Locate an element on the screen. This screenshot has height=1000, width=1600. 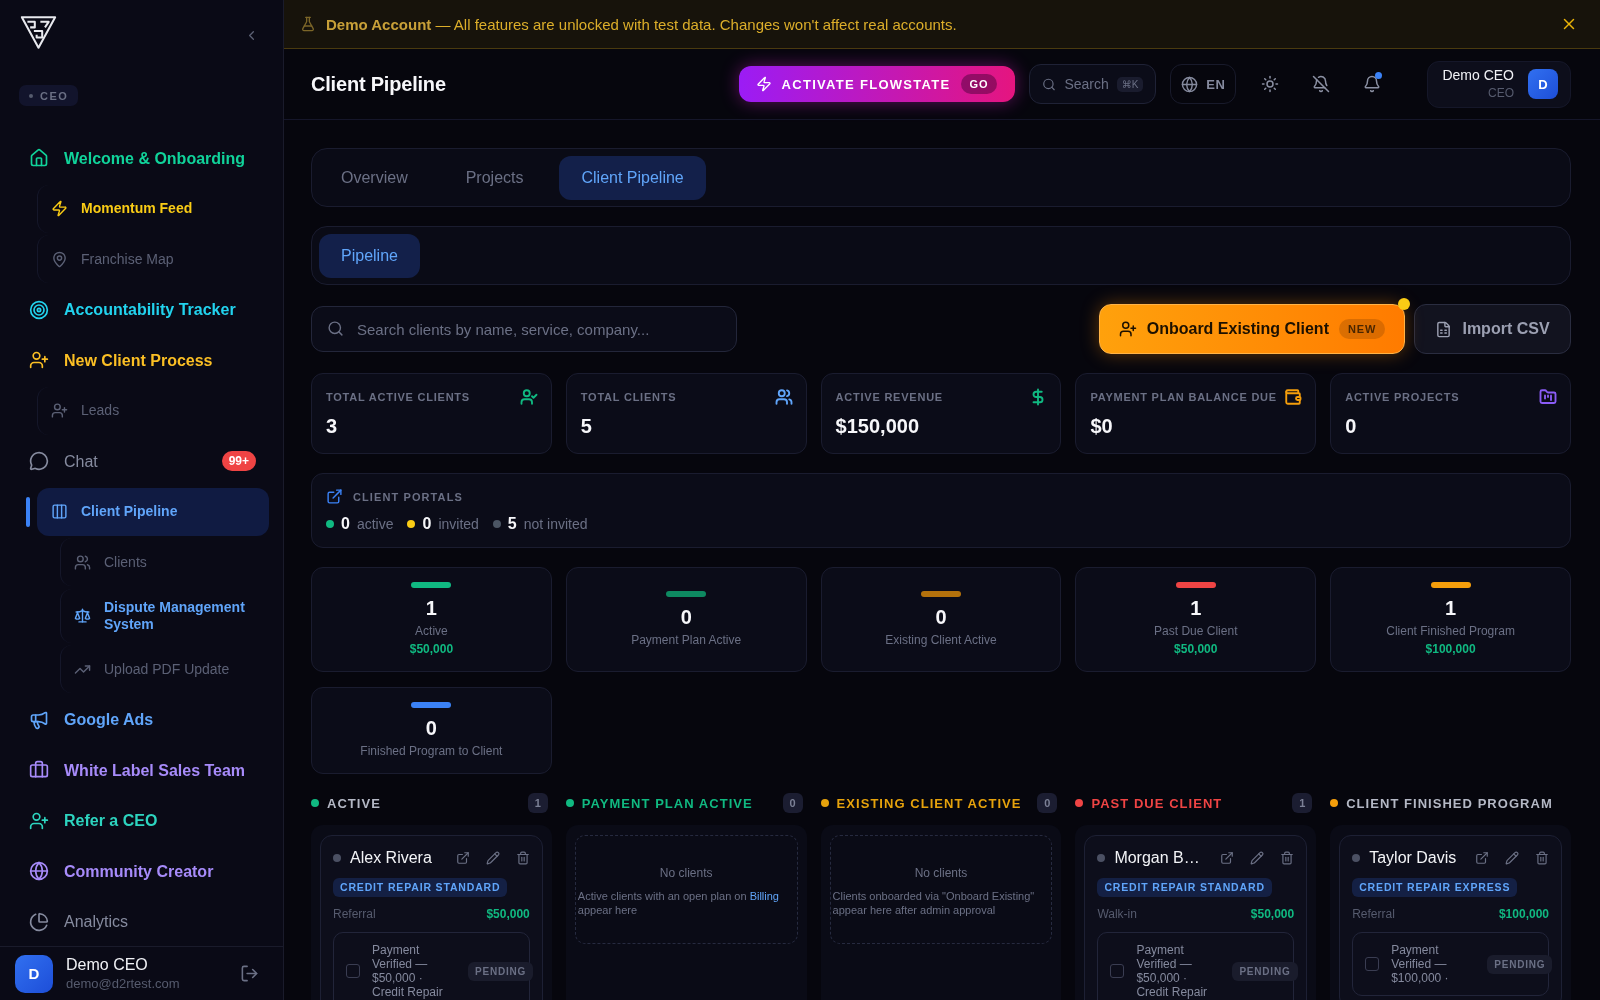
sidebar-item: Community Creator is located at coordinates (141, 871).